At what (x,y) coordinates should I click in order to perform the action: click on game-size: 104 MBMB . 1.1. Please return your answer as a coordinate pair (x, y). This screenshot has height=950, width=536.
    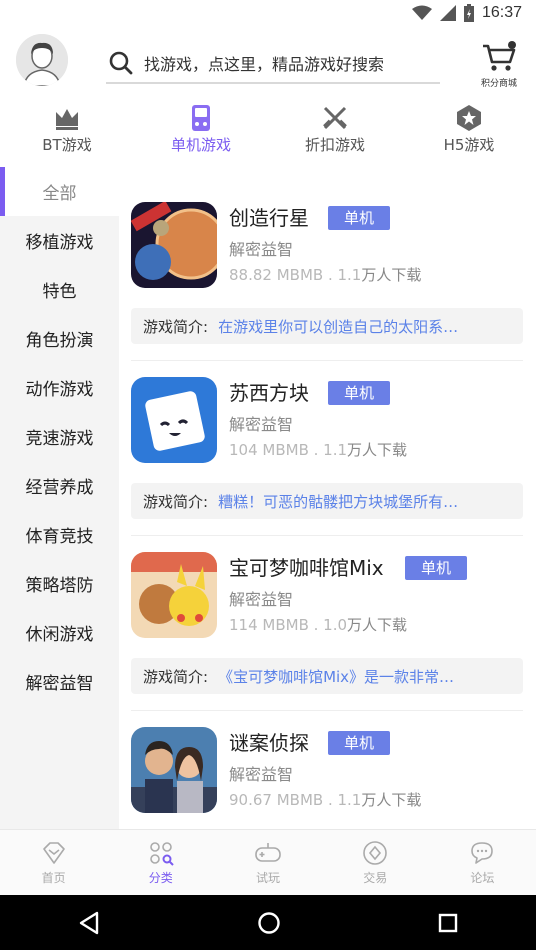
    Looking at the image, I should click on (288, 450).